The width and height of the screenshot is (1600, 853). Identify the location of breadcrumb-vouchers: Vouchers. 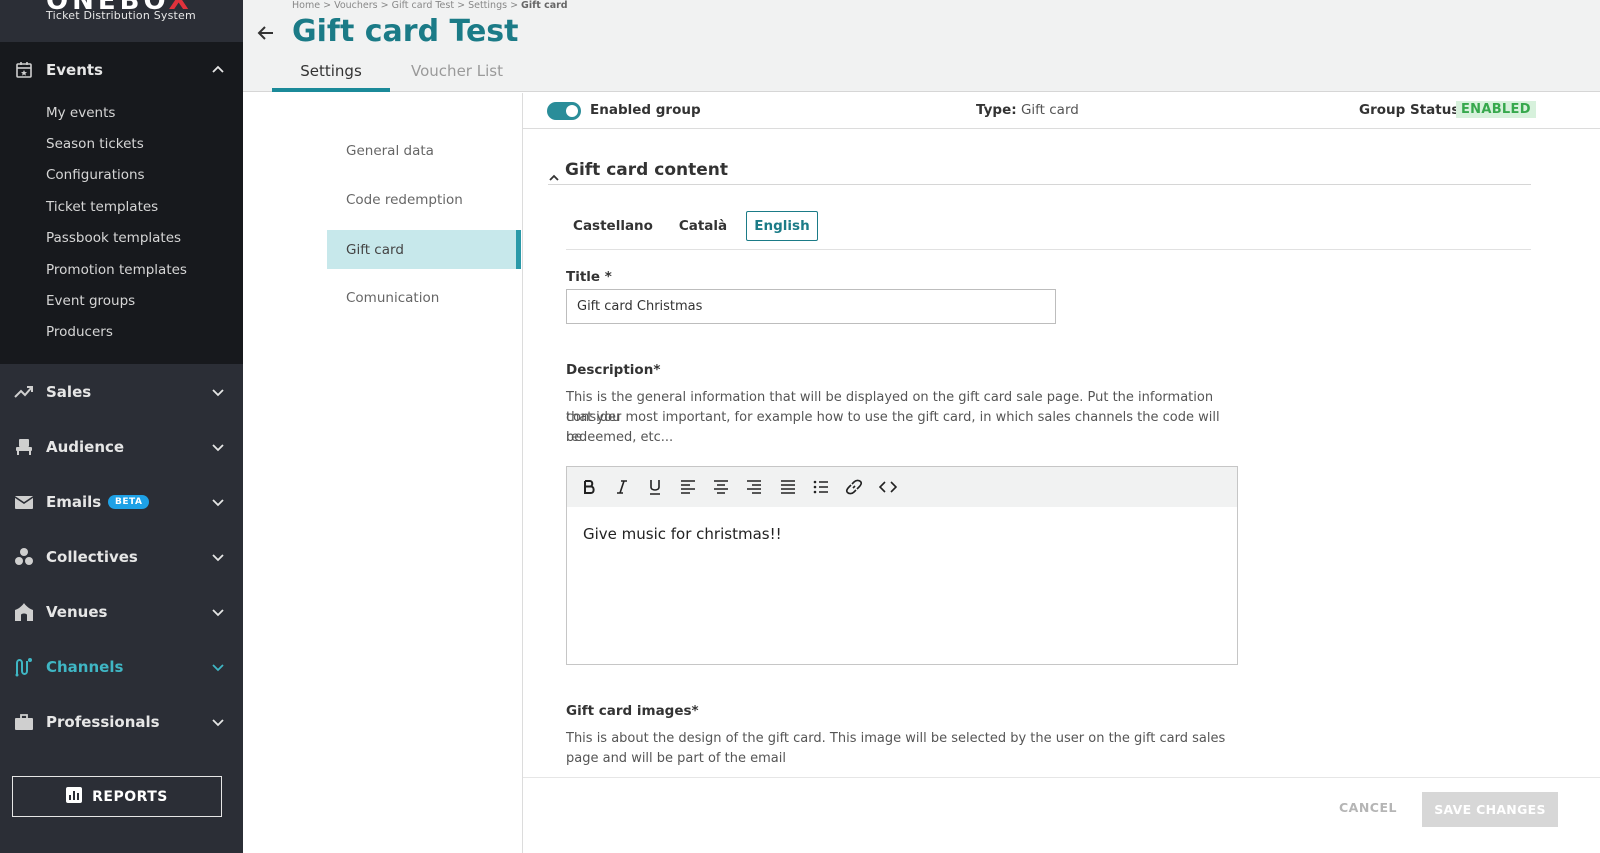
(356, 5).